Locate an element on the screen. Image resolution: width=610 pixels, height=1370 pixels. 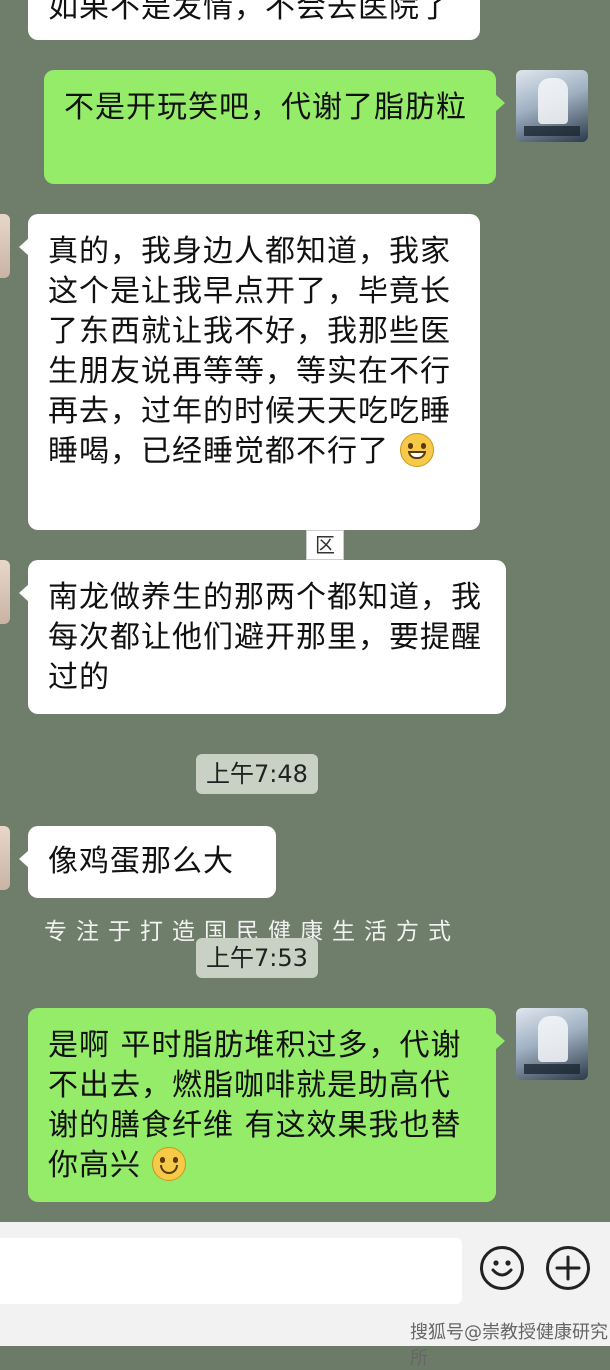
message-bubble-sent: 不是开玩笑吧，代谢了脂肪粒 is located at coordinates (274, 127).